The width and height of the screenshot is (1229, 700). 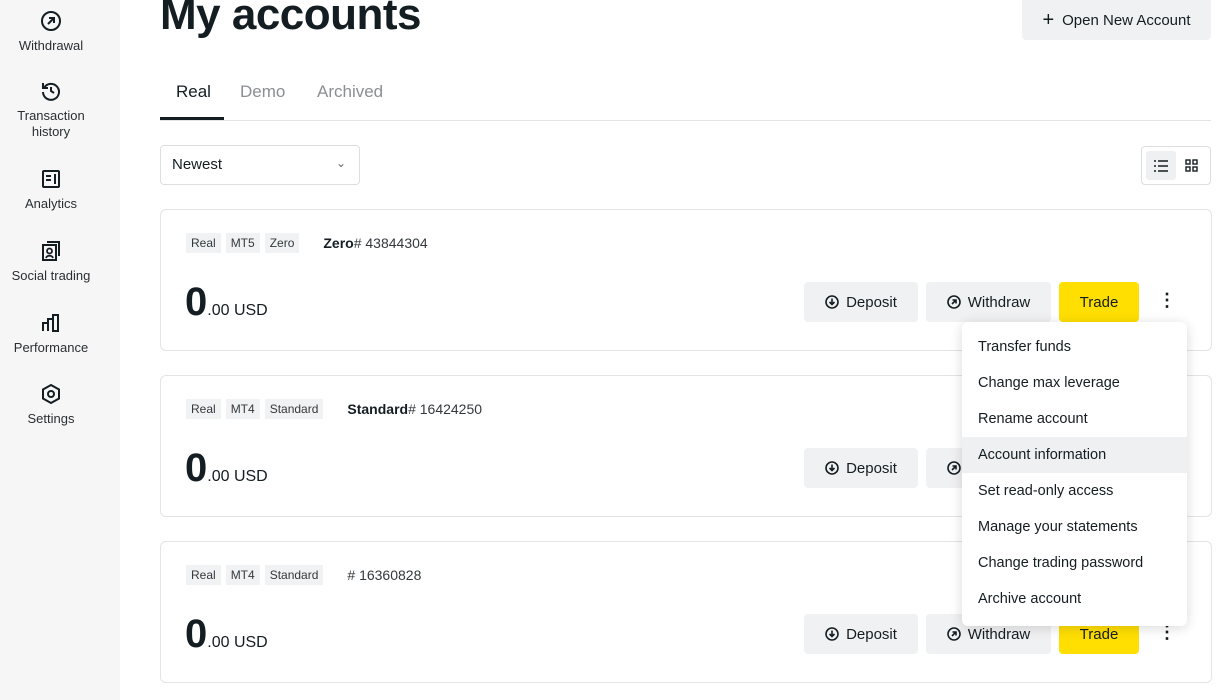 I want to click on page-title: My accounts, so click(x=291, y=19).